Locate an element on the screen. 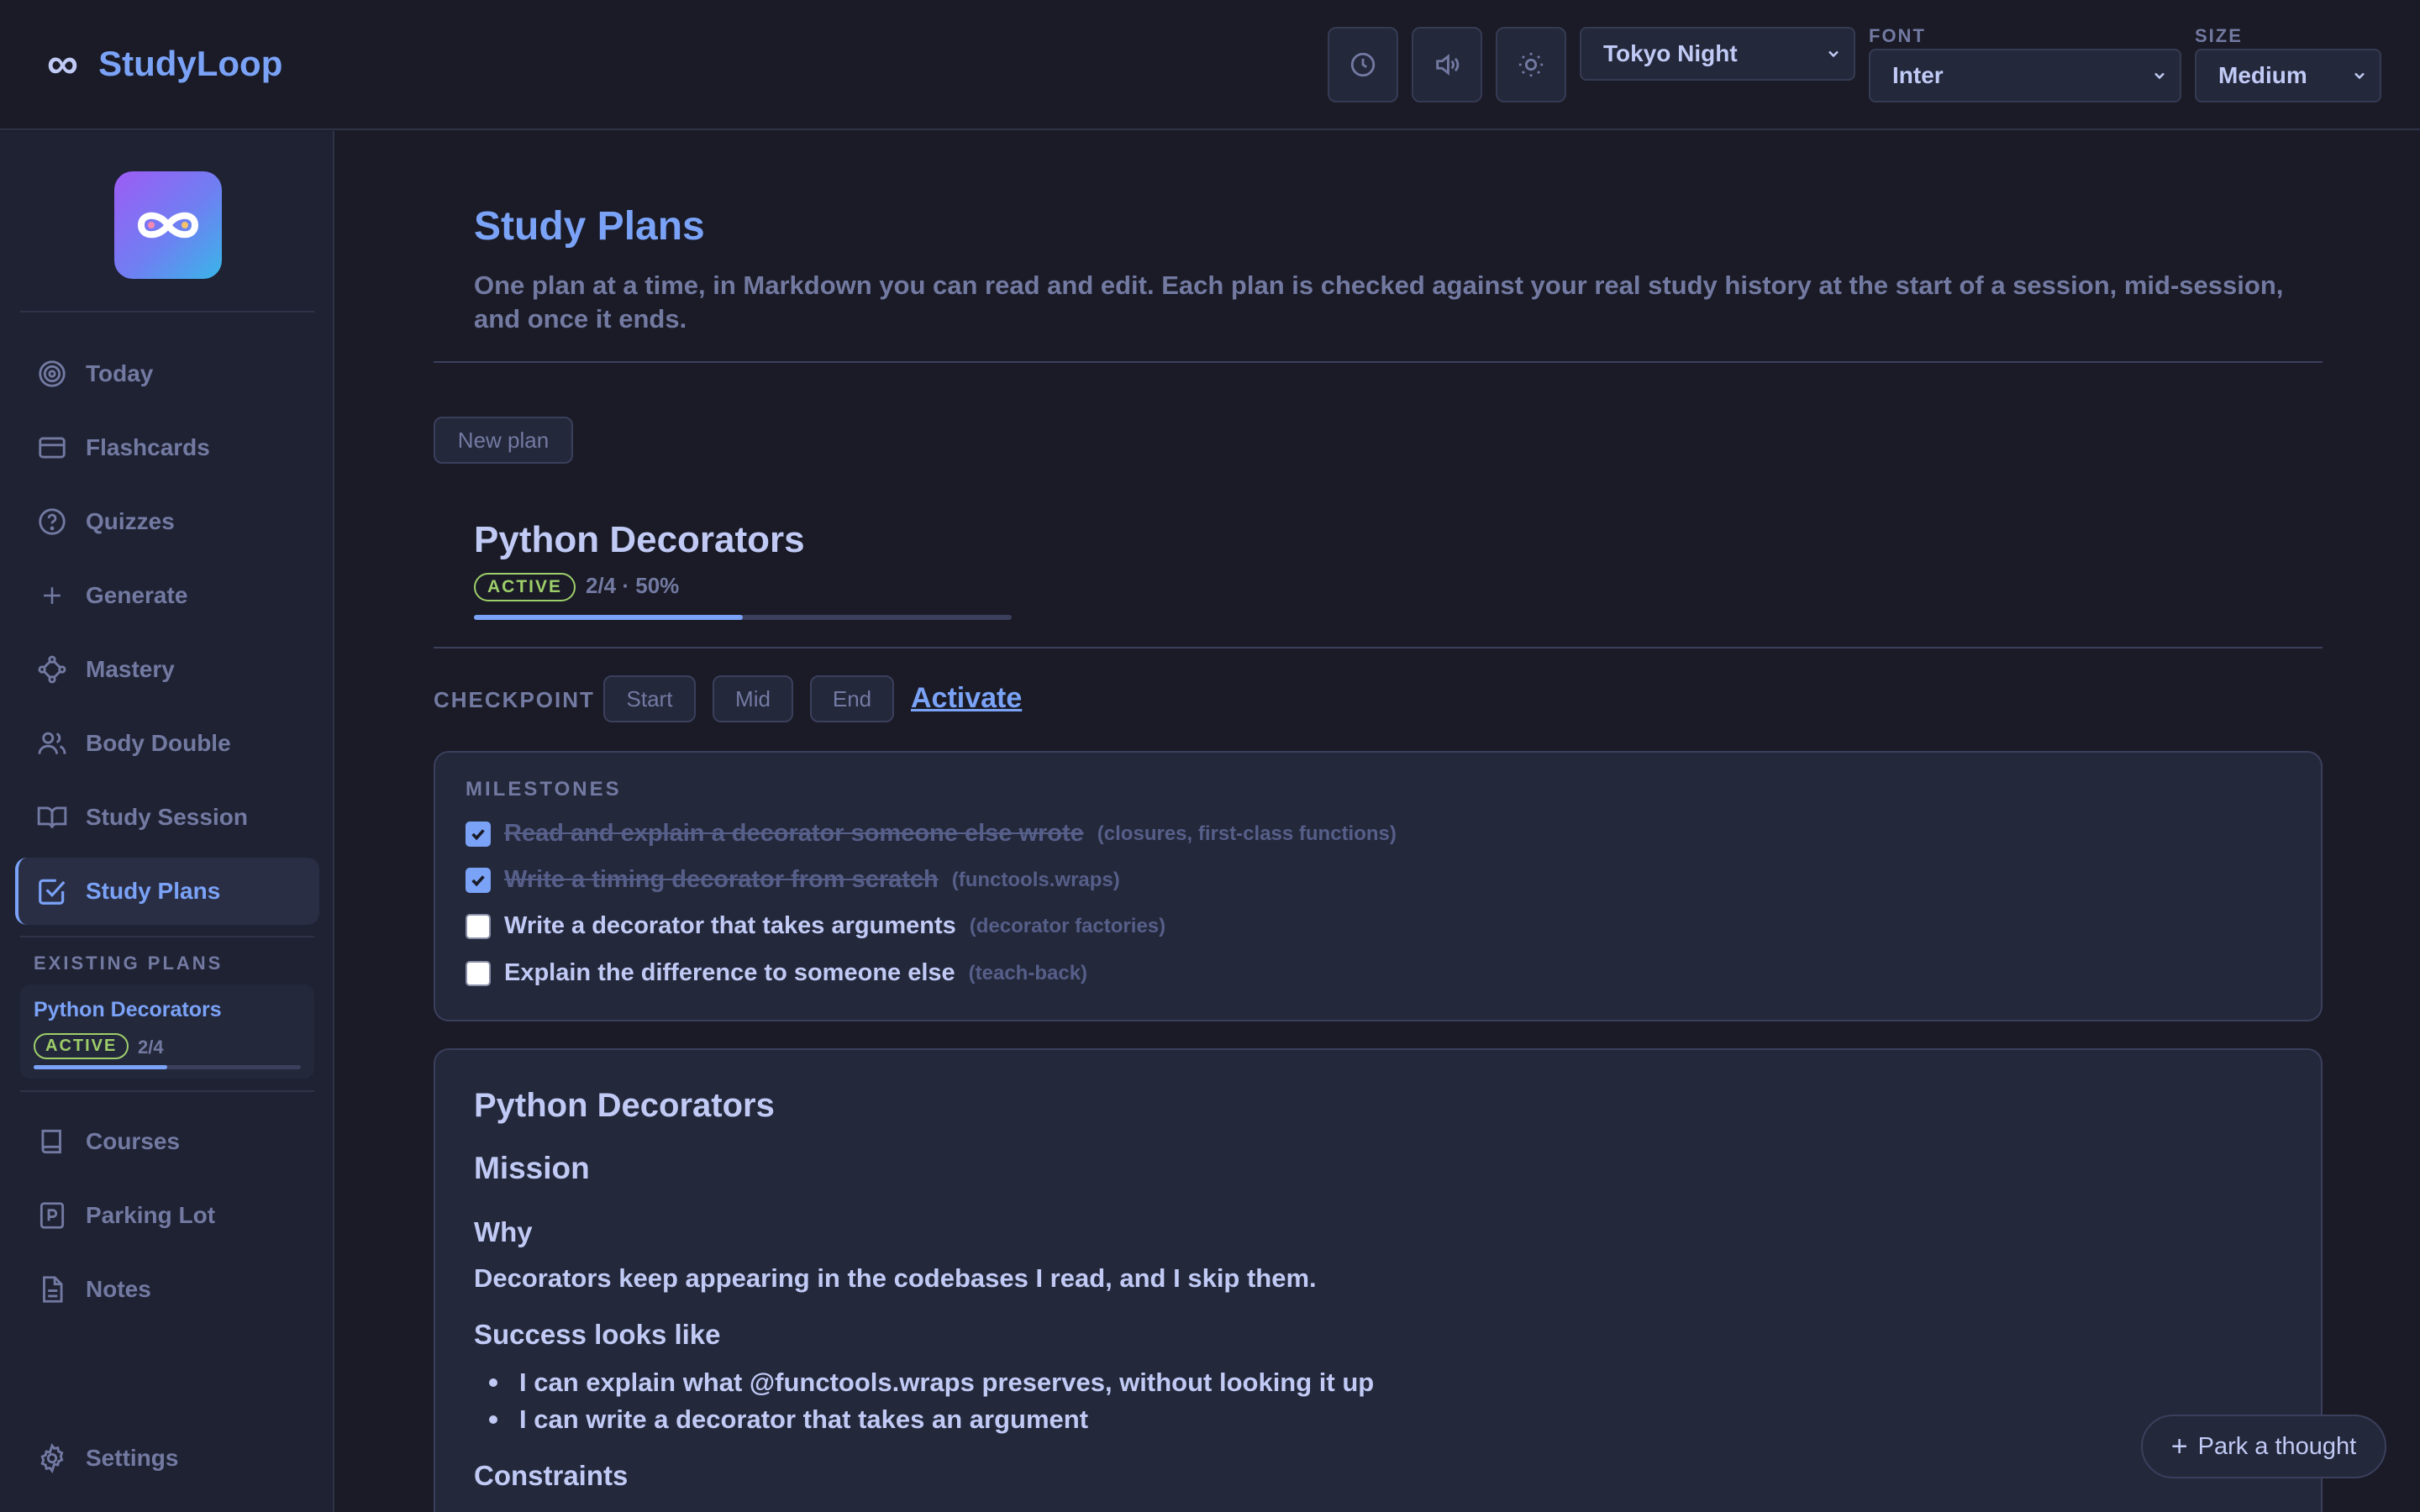  sidebar-item-flashcards: Flashcards is located at coordinates (167, 447).